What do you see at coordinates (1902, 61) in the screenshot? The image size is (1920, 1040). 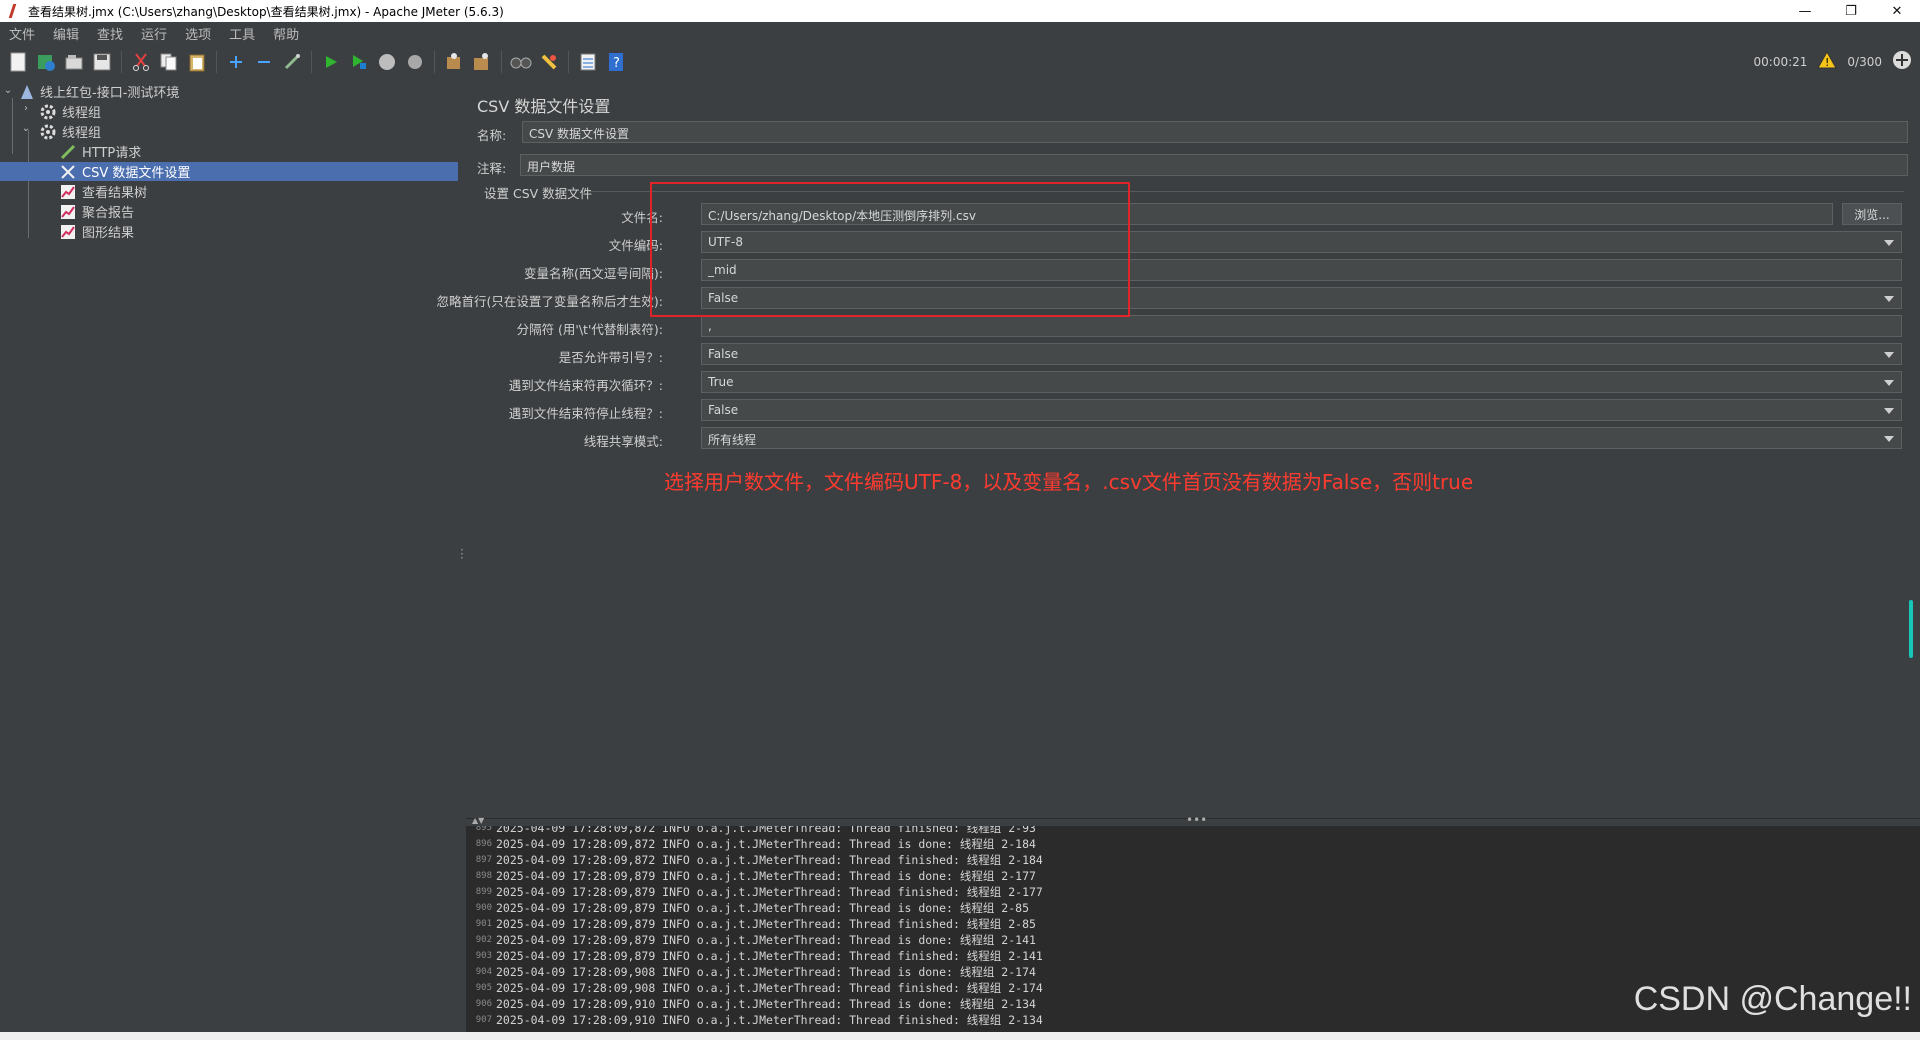 I see `remote-hosts-icon` at bounding box center [1902, 61].